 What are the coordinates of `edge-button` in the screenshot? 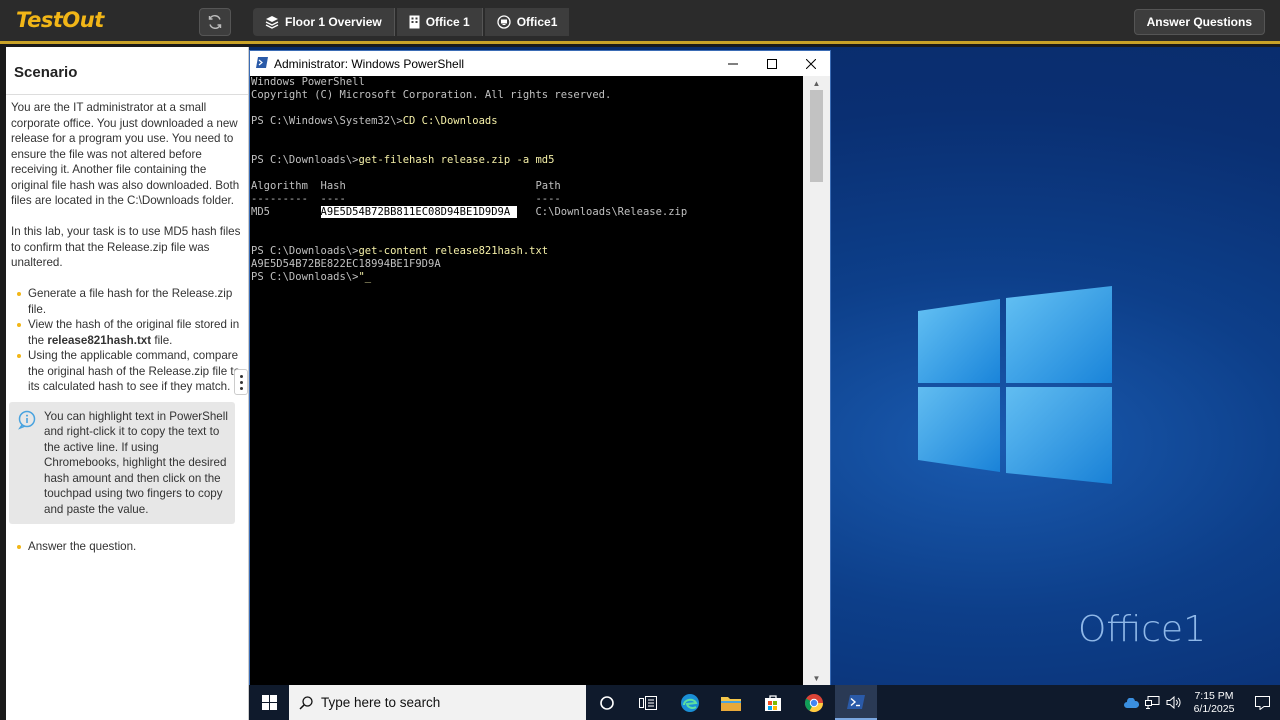 It's located at (690, 702).